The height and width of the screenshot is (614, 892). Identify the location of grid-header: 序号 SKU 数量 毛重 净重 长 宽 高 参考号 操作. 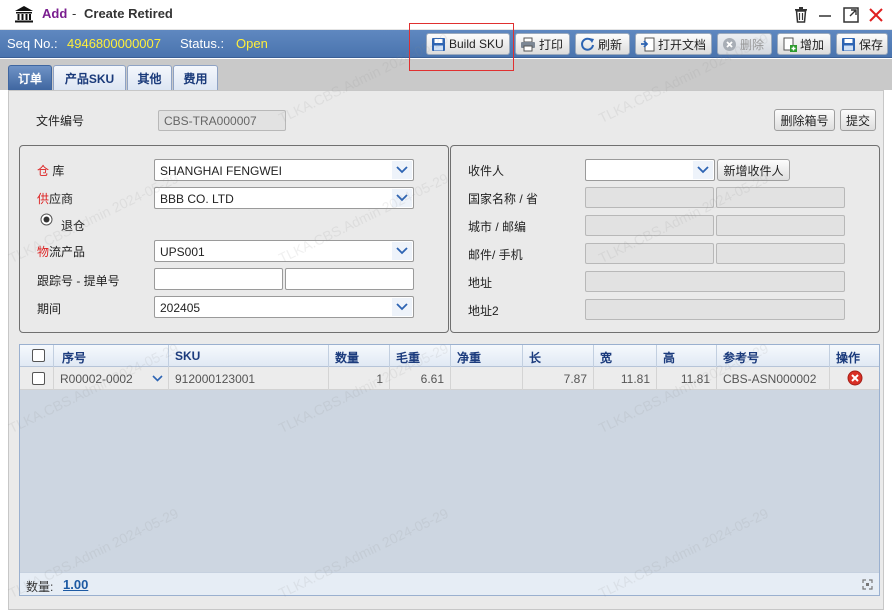
(449, 356).